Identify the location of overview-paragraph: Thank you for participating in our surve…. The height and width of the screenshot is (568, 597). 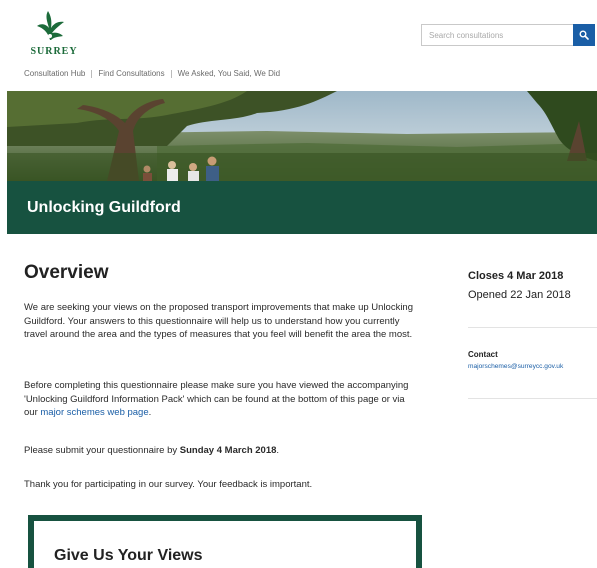
(168, 484).